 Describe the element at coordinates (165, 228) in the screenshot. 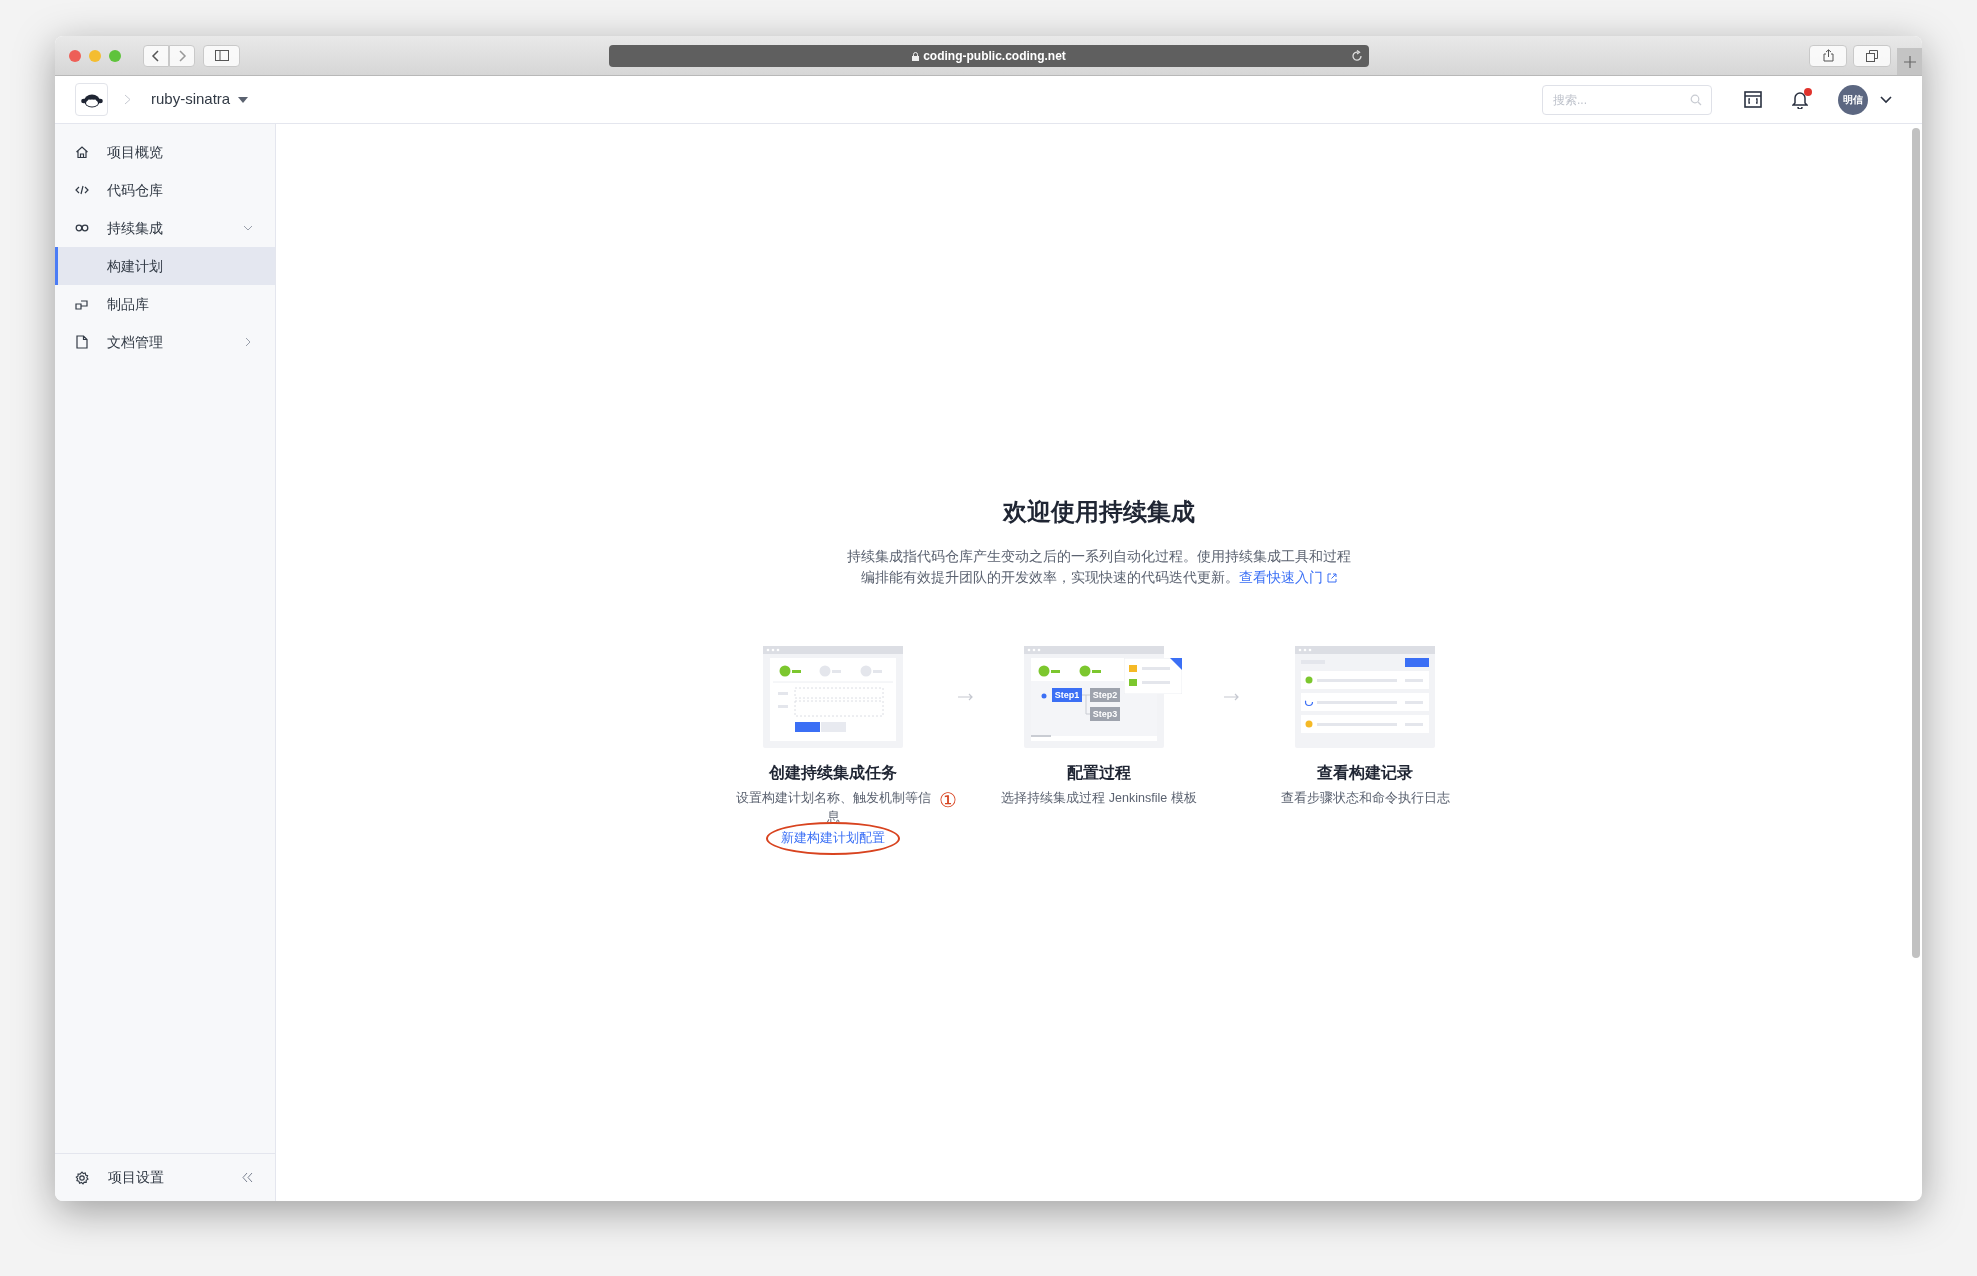

I see `sidebar-item: 持续集成` at that location.